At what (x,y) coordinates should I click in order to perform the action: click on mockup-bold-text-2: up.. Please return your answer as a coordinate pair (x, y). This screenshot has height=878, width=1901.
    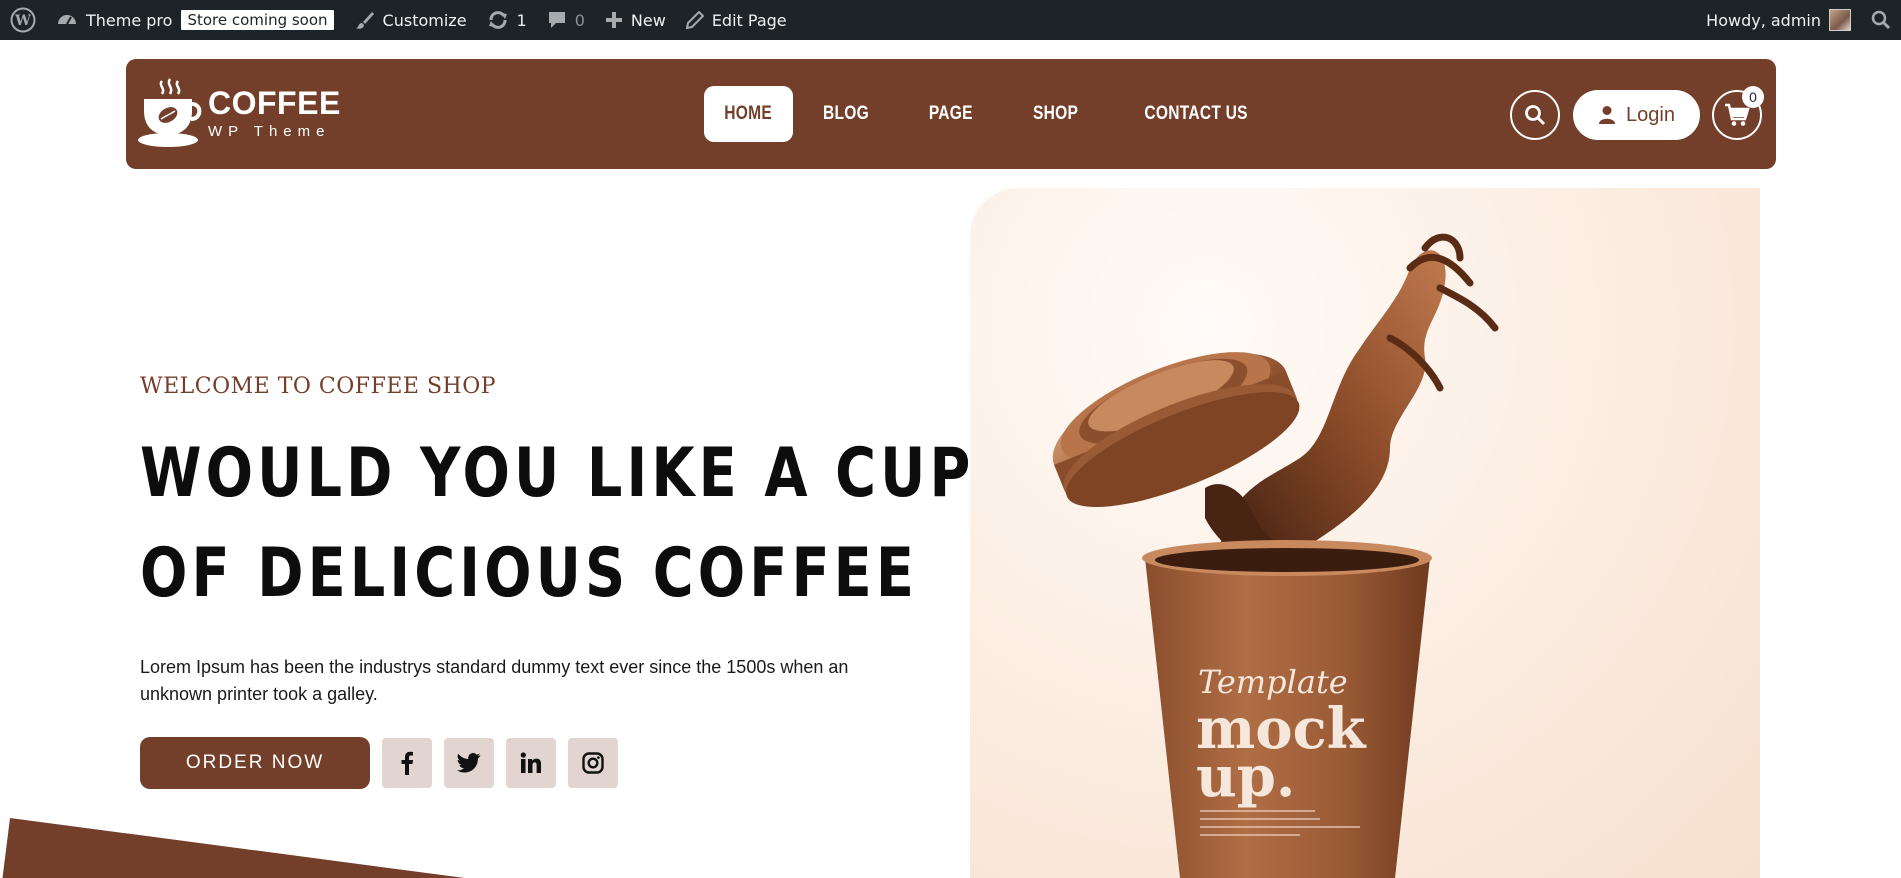
    Looking at the image, I should click on (1245, 777).